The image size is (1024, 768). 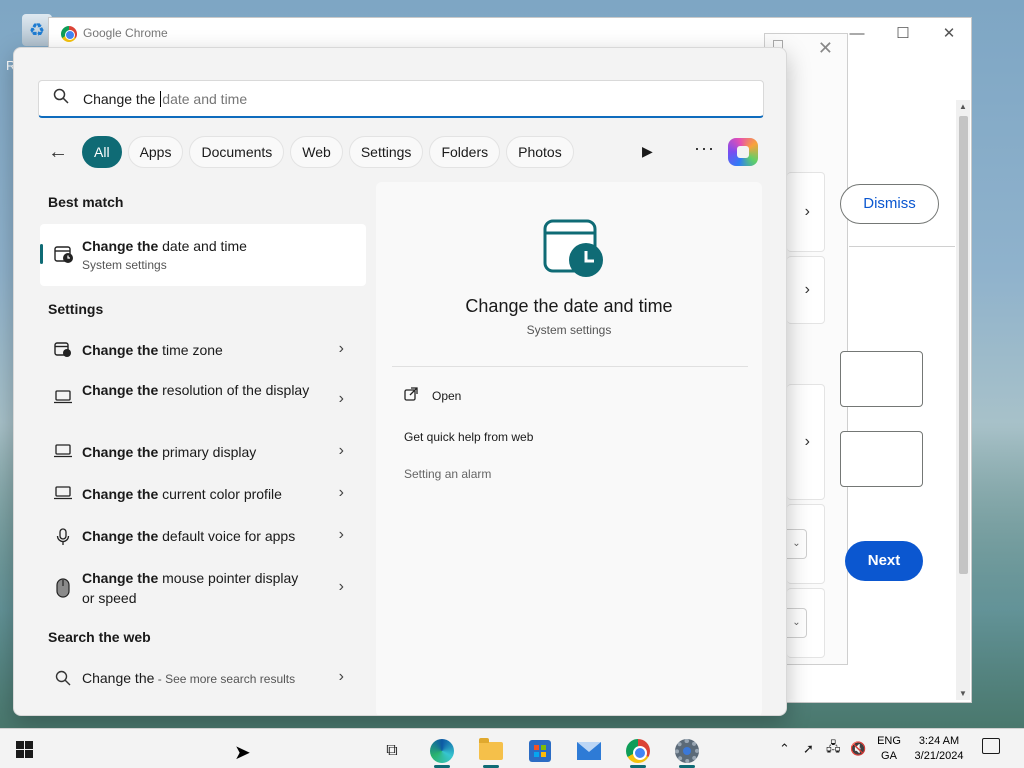 I want to click on best-match-item: Change the date and time System settings, so click(x=203, y=255).